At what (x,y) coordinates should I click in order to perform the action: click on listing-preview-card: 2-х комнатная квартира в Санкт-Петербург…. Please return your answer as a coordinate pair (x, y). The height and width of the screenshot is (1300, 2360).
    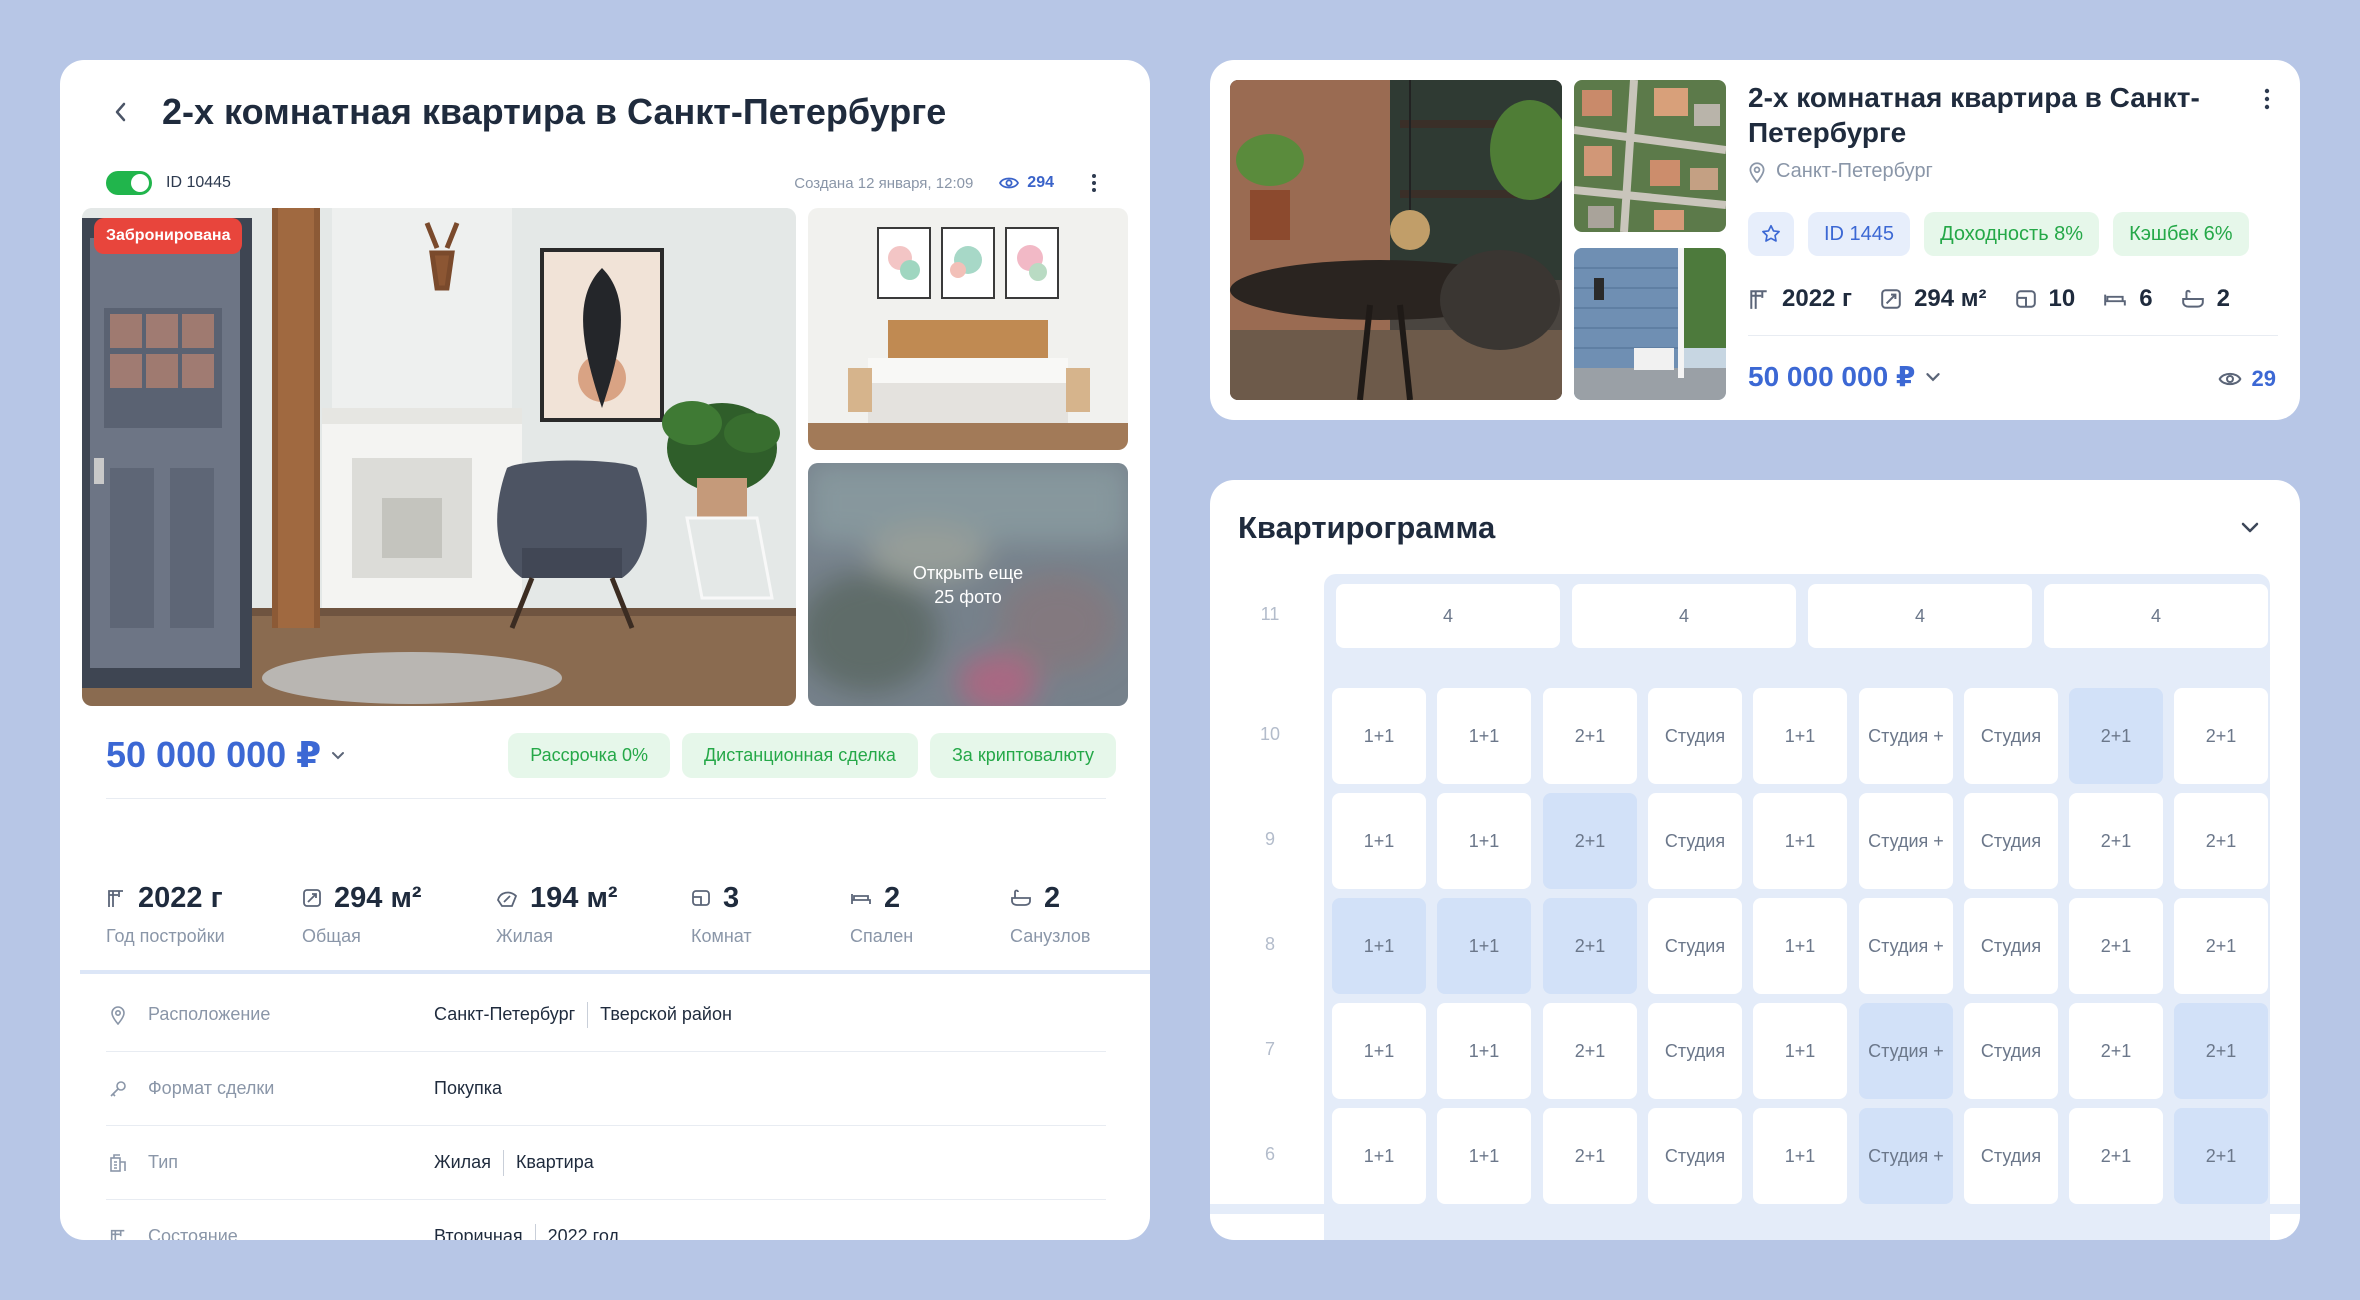
    Looking at the image, I should click on (1755, 240).